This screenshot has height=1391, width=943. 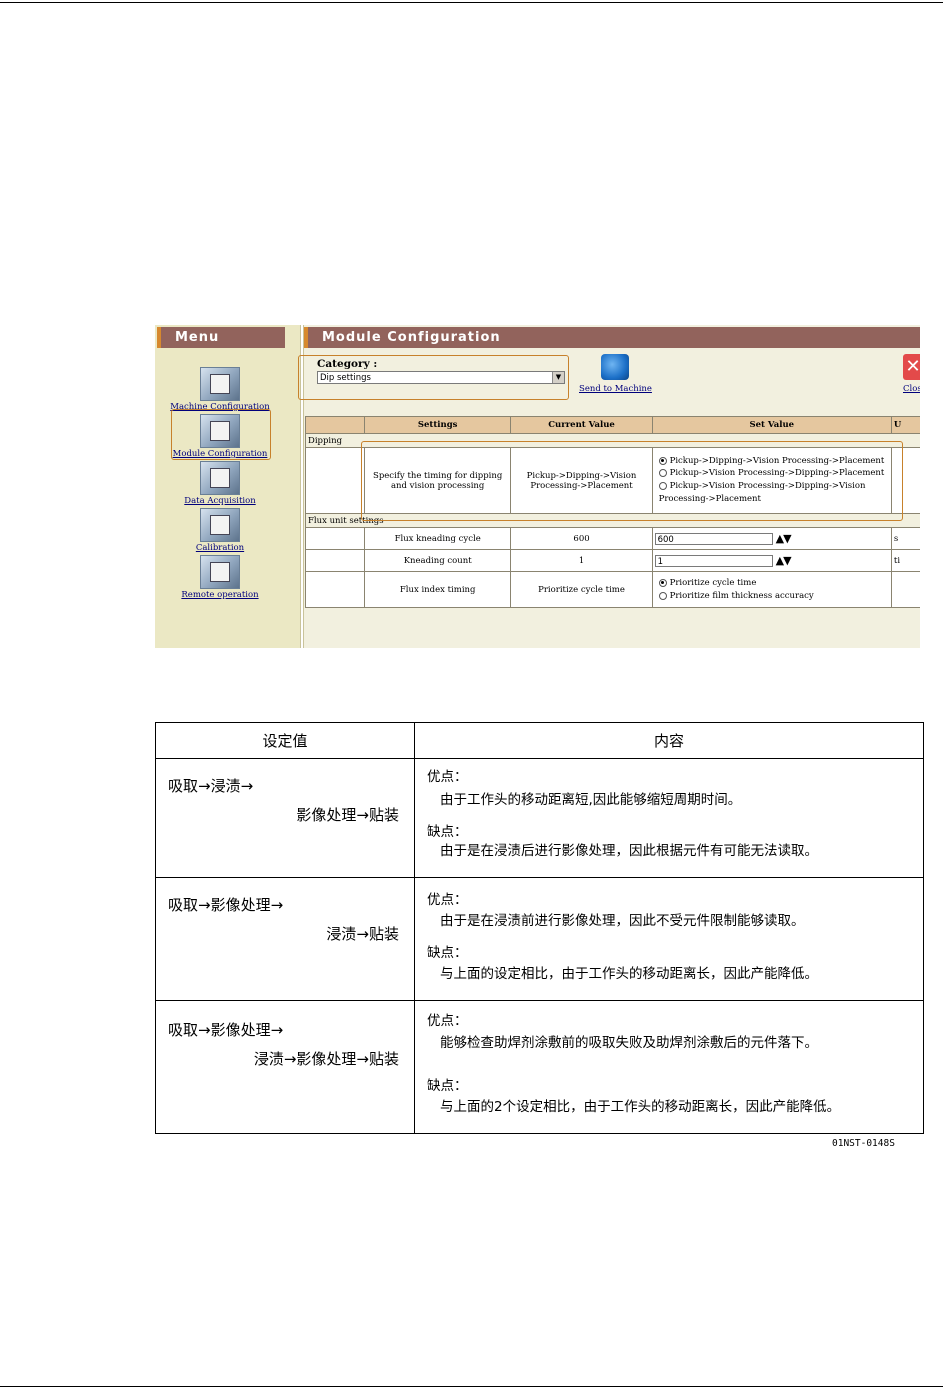 What do you see at coordinates (581, 425) in the screenshot?
I see `table-header-current-value: Current Value` at bounding box center [581, 425].